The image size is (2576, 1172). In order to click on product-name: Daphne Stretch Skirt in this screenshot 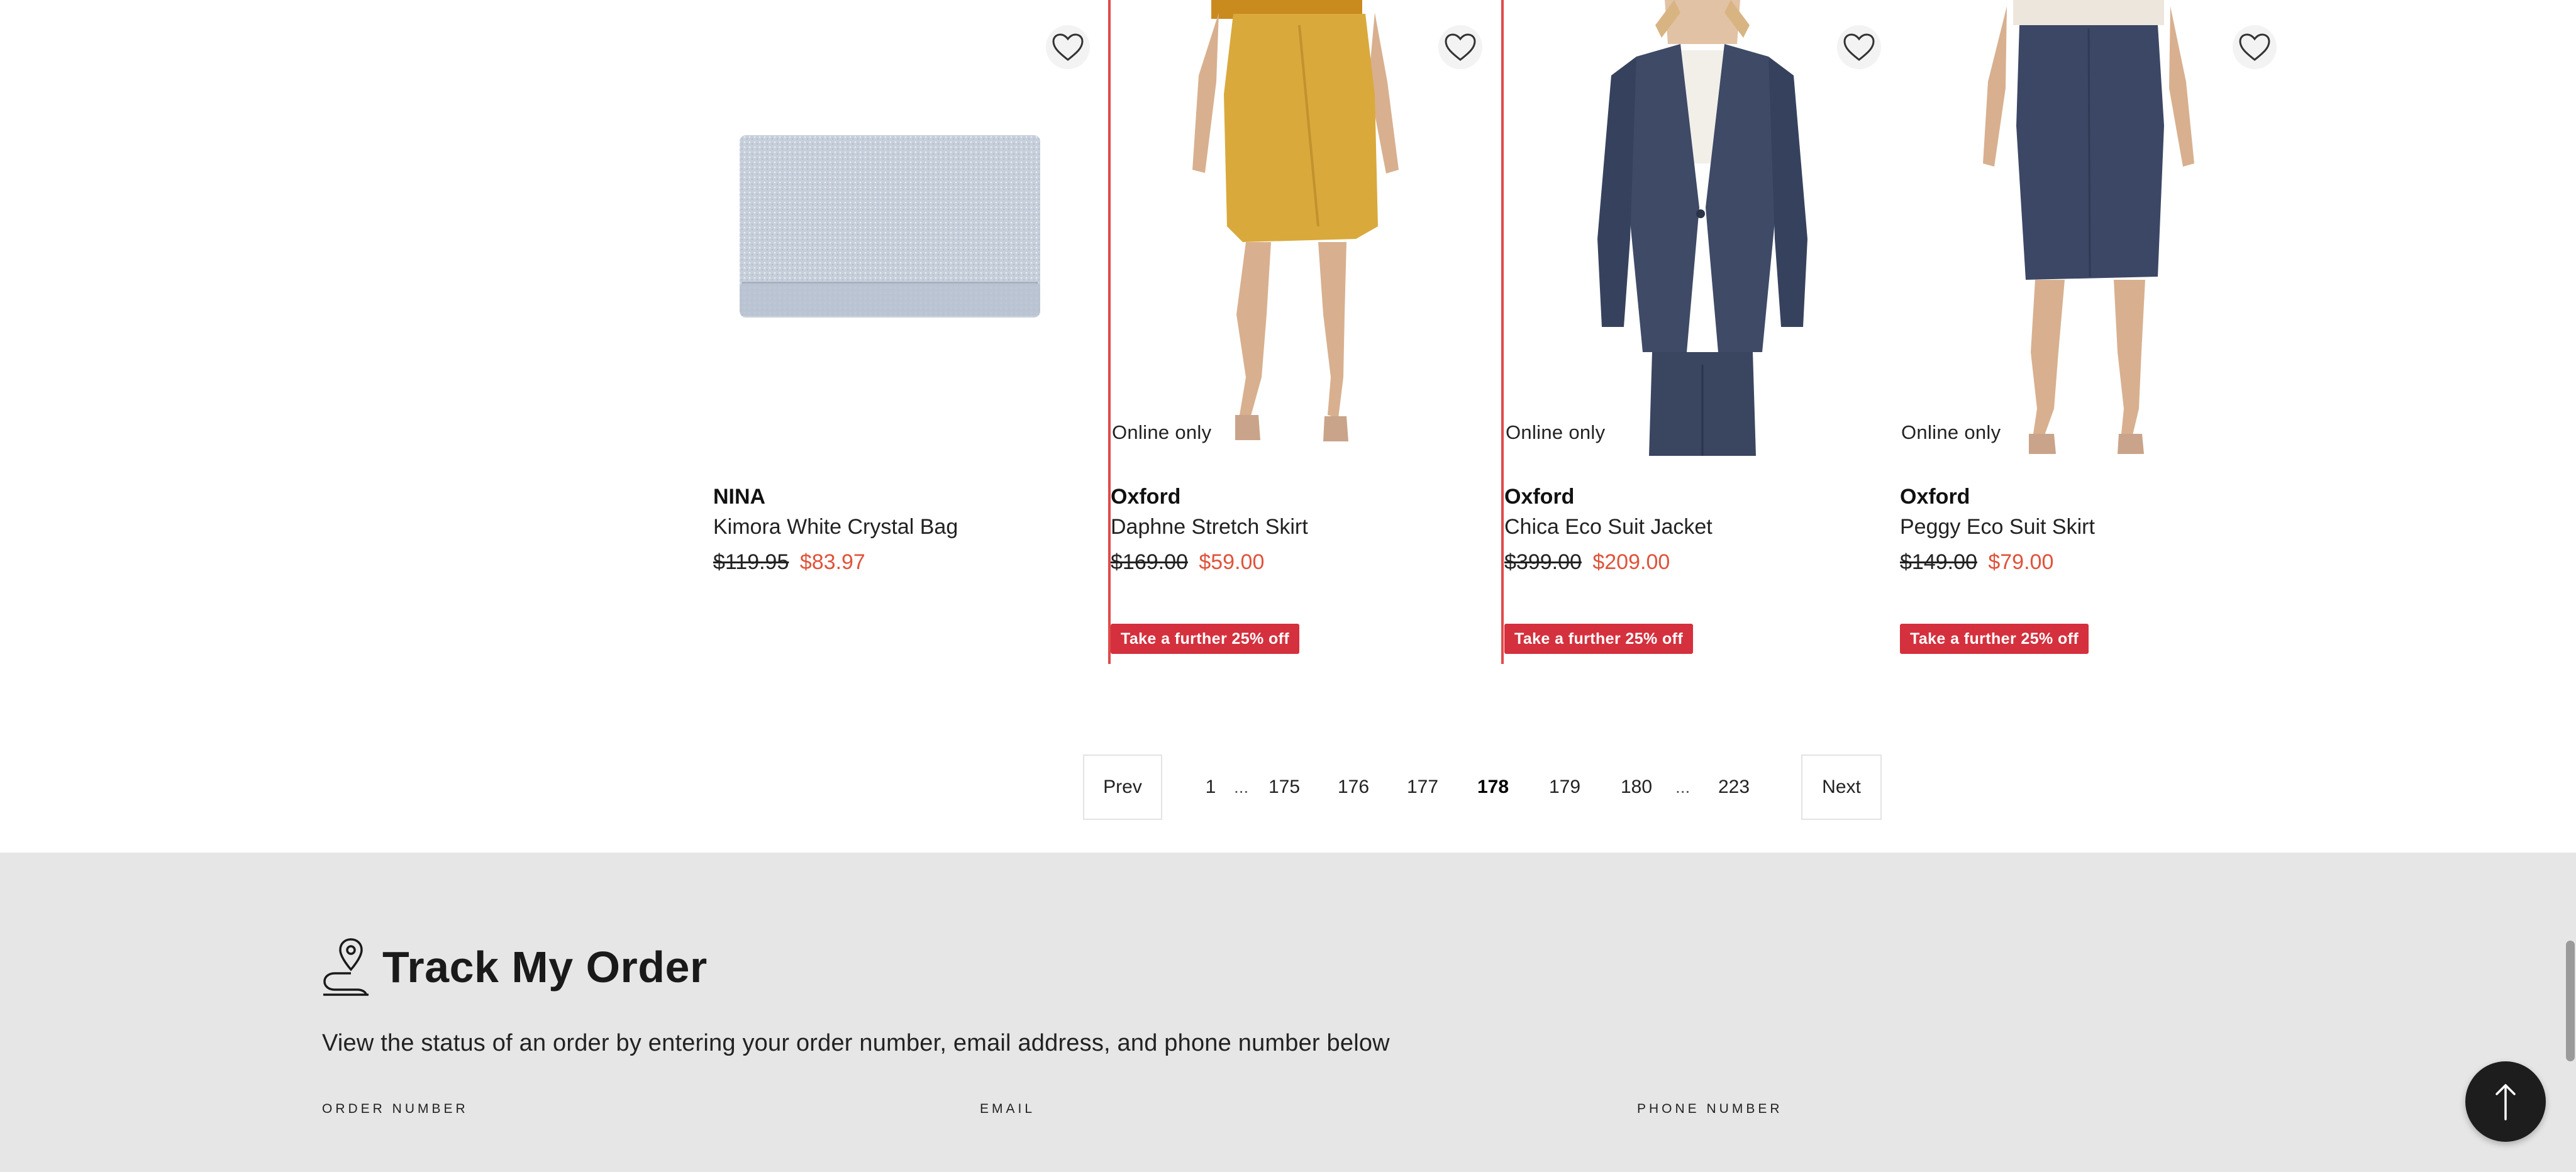, I will do `click(1306, 527)`.